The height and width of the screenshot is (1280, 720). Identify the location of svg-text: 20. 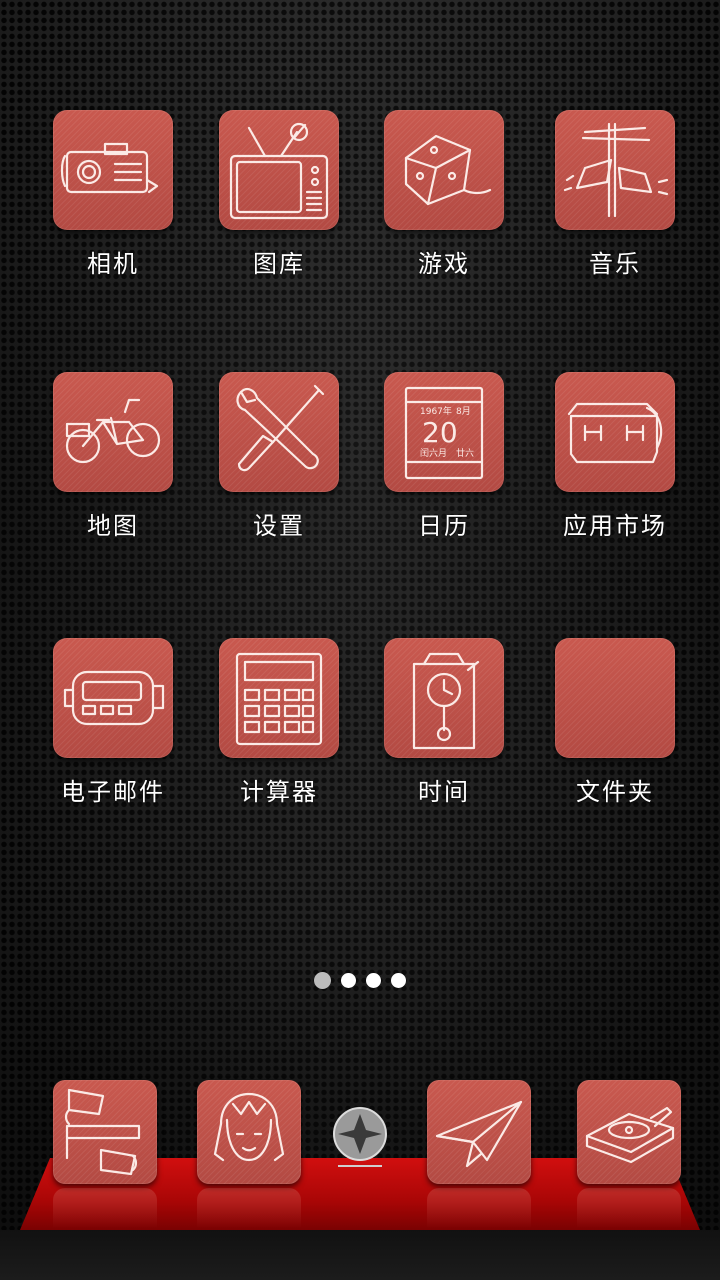
(440, 432).